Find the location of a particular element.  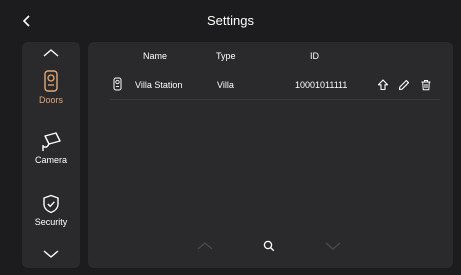

sidebar: Doors Camera Security is located at coordinates (51, 155).